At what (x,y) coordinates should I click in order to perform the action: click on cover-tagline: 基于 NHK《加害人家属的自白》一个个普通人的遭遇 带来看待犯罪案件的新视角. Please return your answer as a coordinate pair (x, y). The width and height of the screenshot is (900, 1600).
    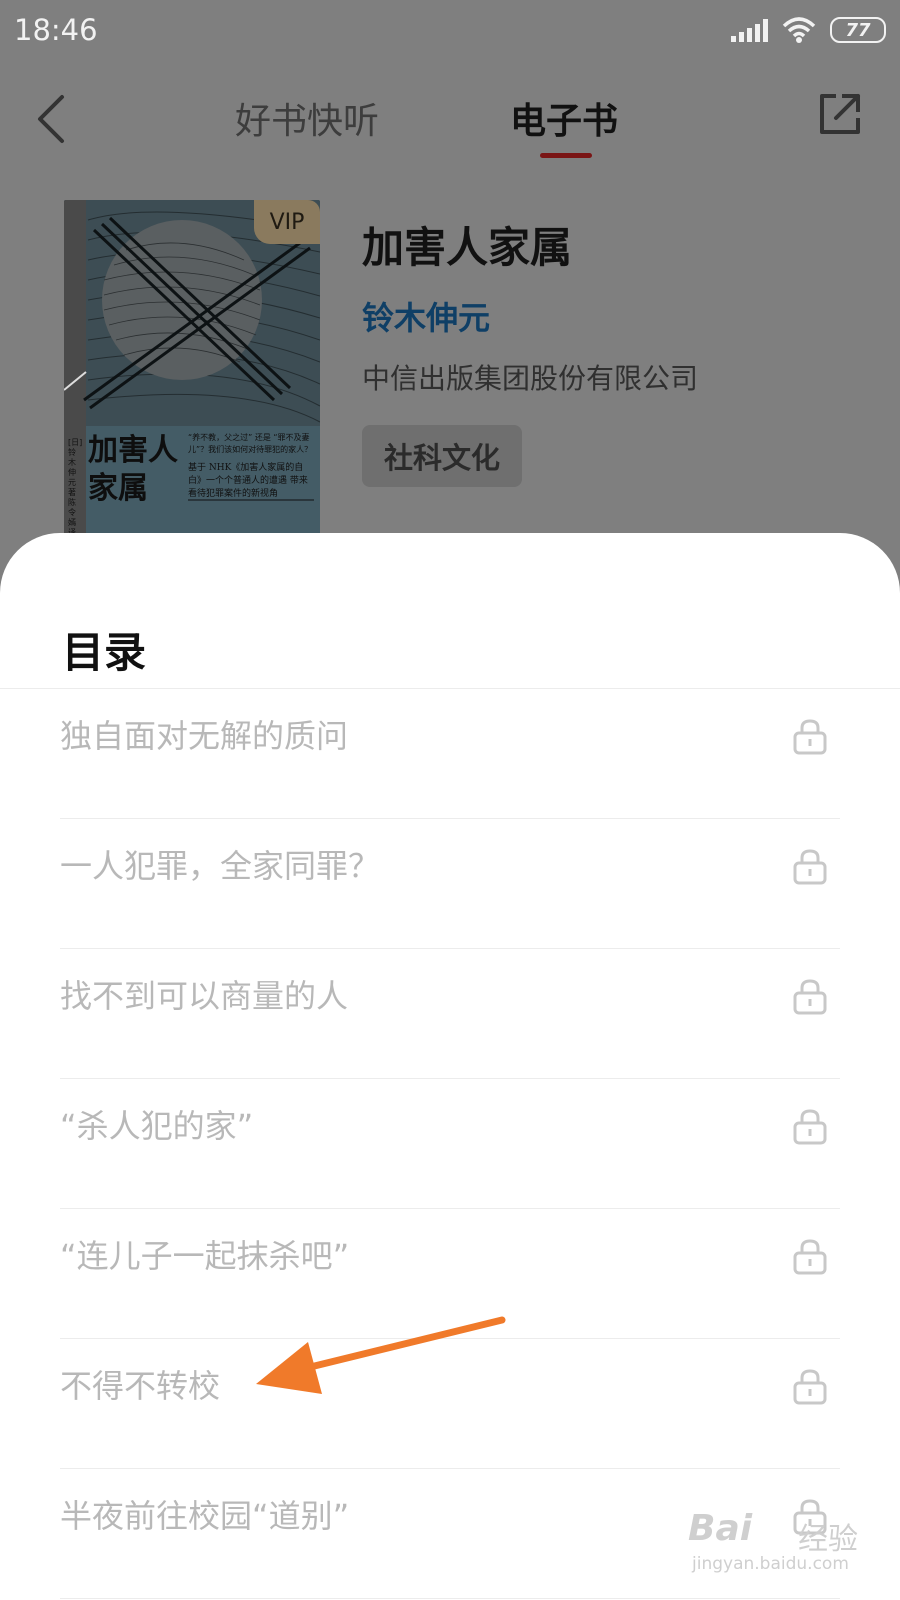
    Looking at the image, I should click on (248, 481).